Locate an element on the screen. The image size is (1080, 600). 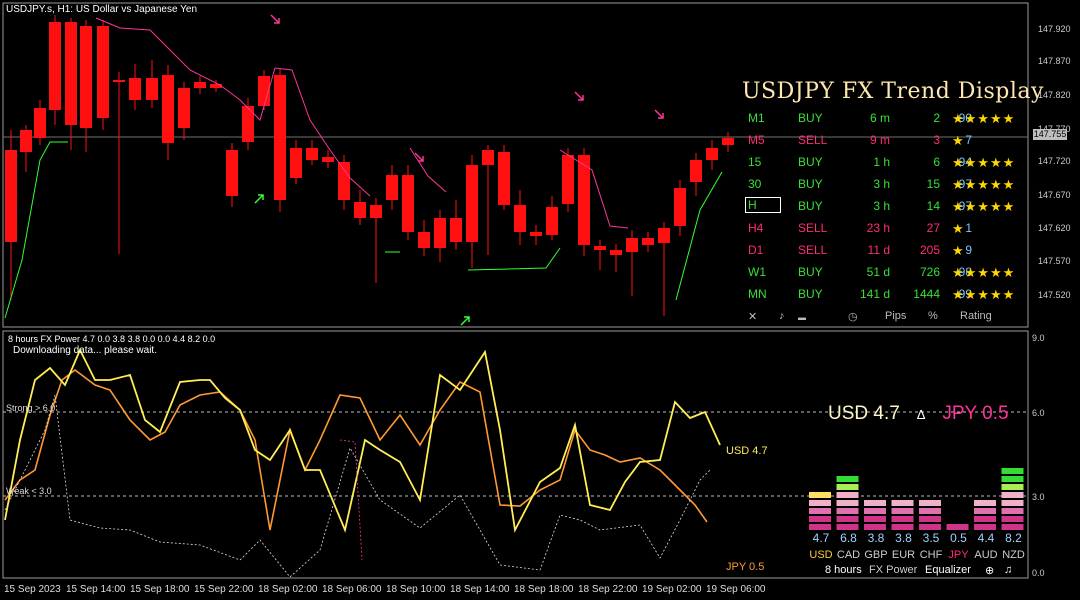
fx-power-label: FX Power is located at coordinates (893, 570).